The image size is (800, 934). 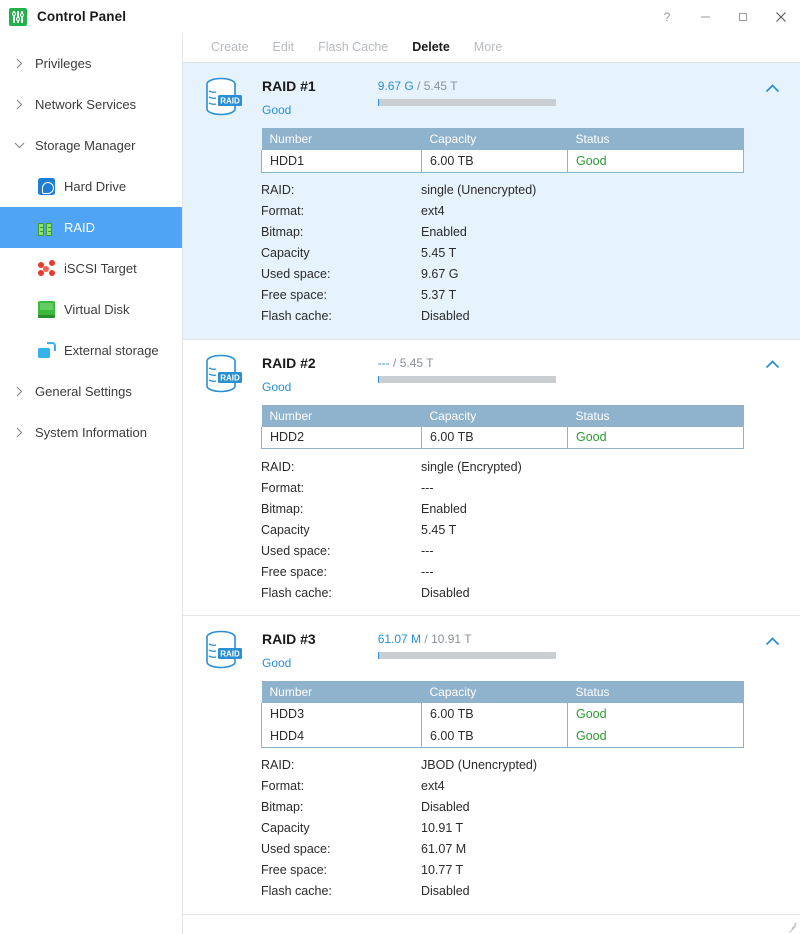 What do you see at coordinates (230, 47) in the screenshot?
I see `create-button: Create` at bounding box center [230, 47].